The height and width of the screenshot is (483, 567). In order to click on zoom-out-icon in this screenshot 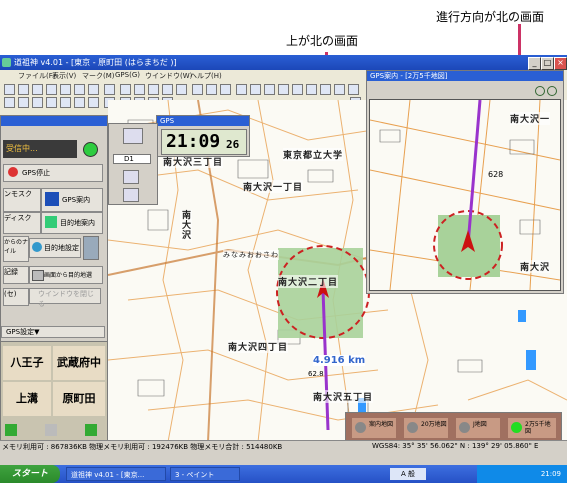, I will do `click(552, 91)`.